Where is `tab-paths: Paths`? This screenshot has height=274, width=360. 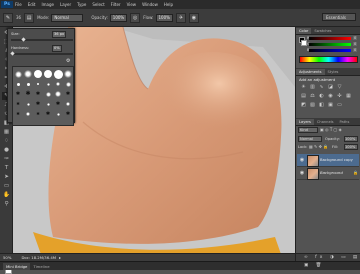 tab-paths: Paths is located at coordinates (345, 122).